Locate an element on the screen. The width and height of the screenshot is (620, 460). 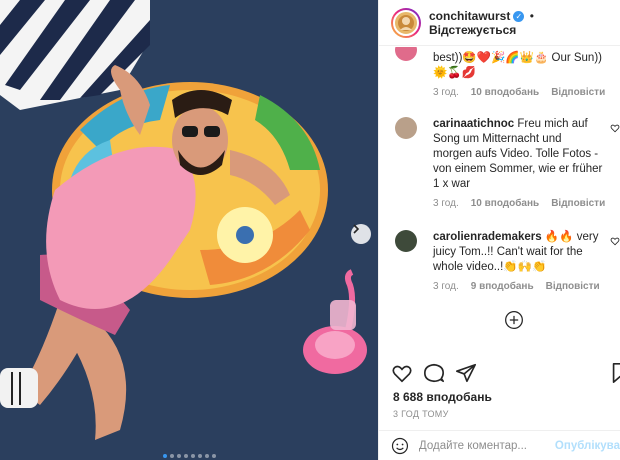
likes-count: 8 688 вподобань is located at coordinates (442, 397).